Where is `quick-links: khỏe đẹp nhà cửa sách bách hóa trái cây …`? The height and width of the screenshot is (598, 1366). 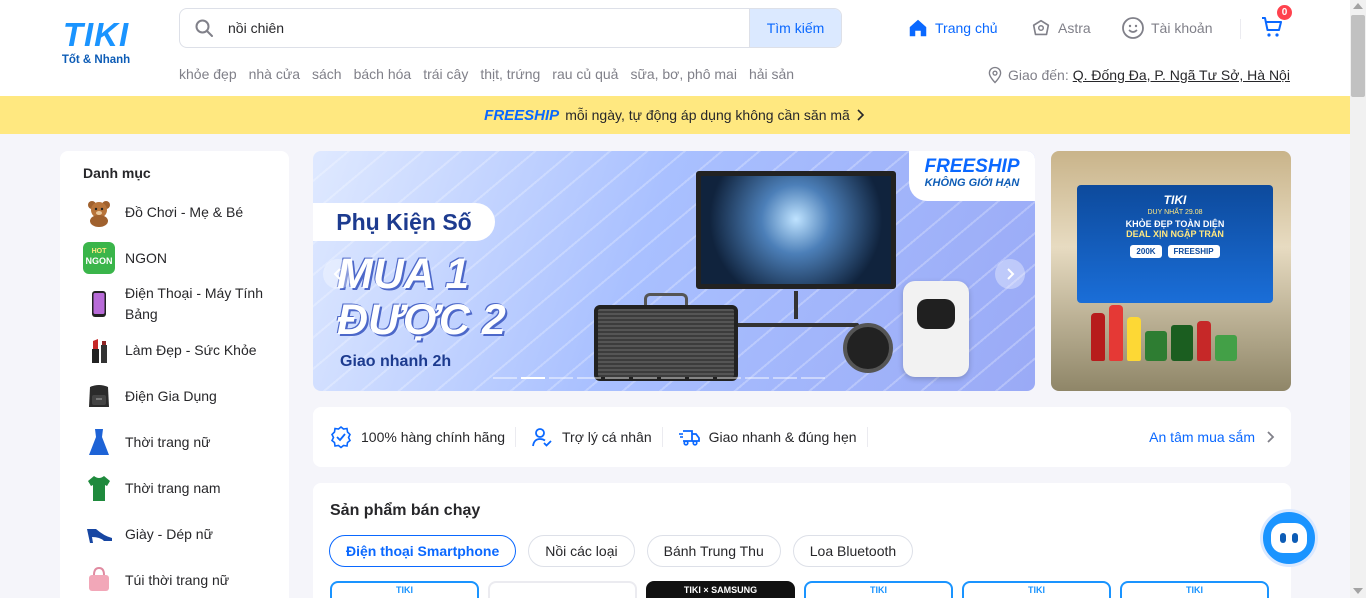
quick-links: khỏe đẹp nhà cửa sách bách hóa trái cây … is located at coordinates (486, 74).